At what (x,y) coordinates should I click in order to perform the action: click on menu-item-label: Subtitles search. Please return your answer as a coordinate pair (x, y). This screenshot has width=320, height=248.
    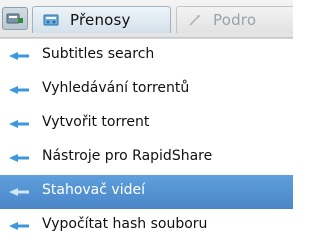
    Looking at the image, I should click on (98, 54).